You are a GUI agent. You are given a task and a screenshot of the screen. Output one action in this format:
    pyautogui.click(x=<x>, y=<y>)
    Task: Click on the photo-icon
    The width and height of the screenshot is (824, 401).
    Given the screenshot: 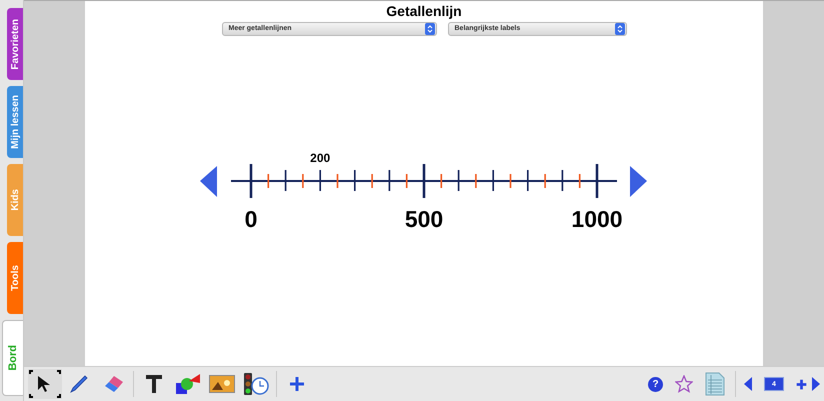 What is the action you would take?
    pyautogui.click(x=222, y=384)
    